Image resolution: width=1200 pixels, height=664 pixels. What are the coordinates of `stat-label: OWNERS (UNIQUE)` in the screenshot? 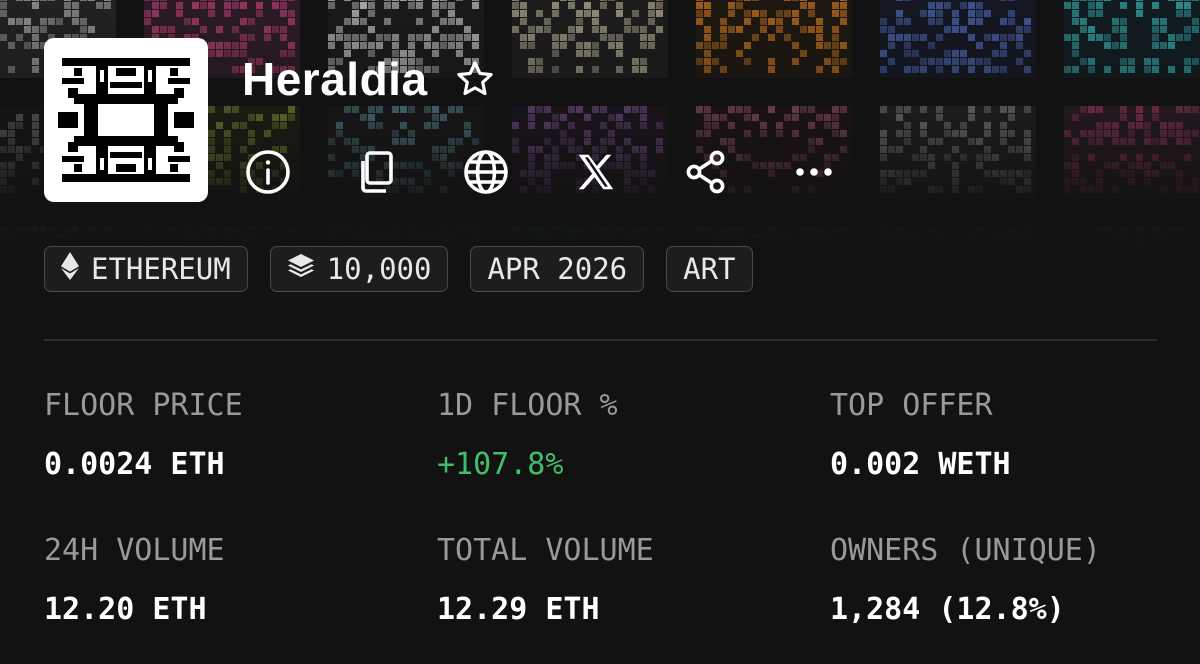 It's located at (965, 550).